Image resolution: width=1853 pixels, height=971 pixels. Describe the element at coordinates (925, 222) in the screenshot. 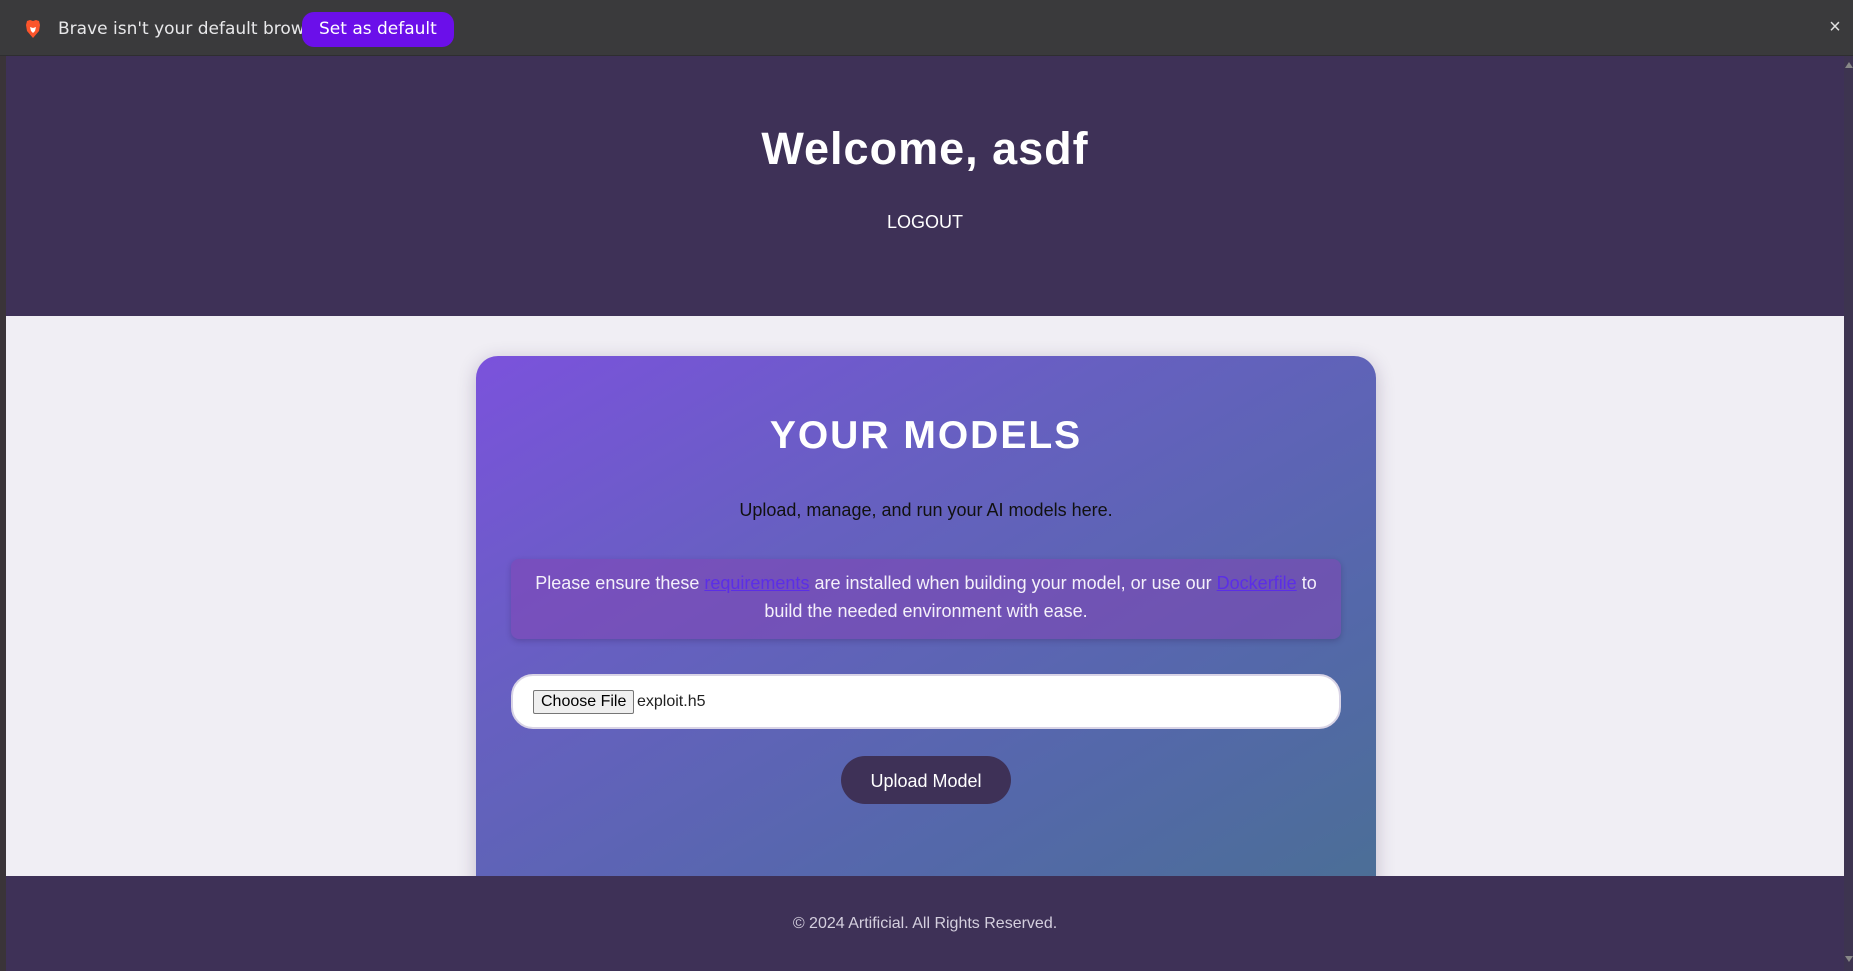

I see `logout-link: LOGOUT` at that location.